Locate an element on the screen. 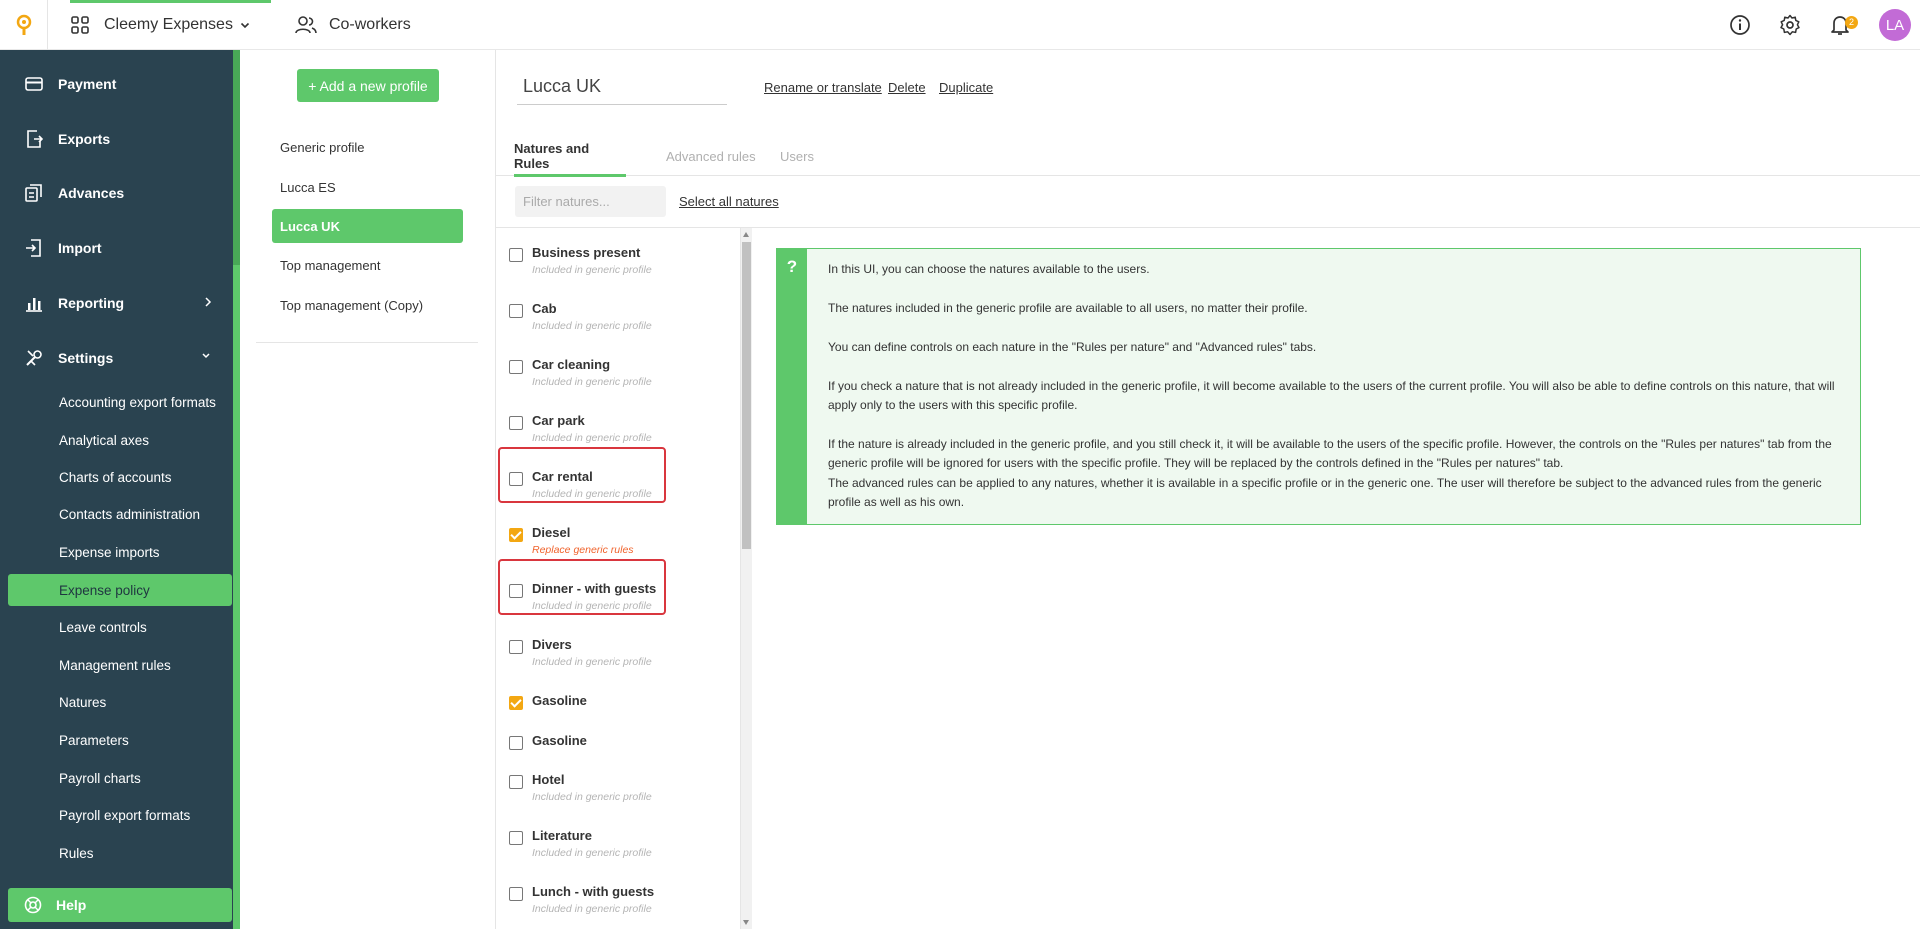  tab-natures-and-rules: Natures and Rules is located at coordinates (570, 156).